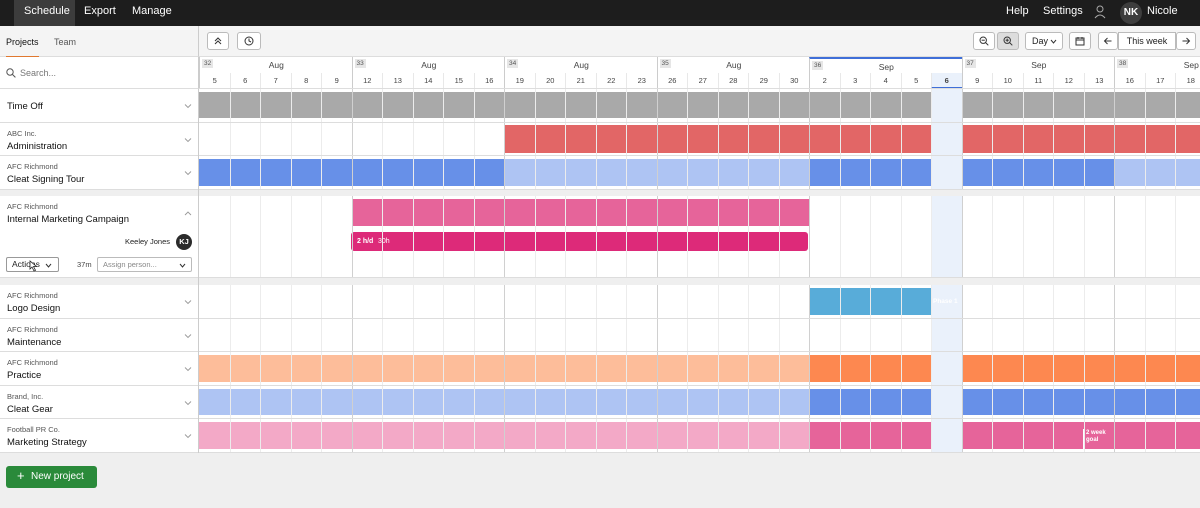 The image size is (1200, 508). Describe the element at coordinates (21, 475) in the screenshot. I see `plus-icon: +` at that location.